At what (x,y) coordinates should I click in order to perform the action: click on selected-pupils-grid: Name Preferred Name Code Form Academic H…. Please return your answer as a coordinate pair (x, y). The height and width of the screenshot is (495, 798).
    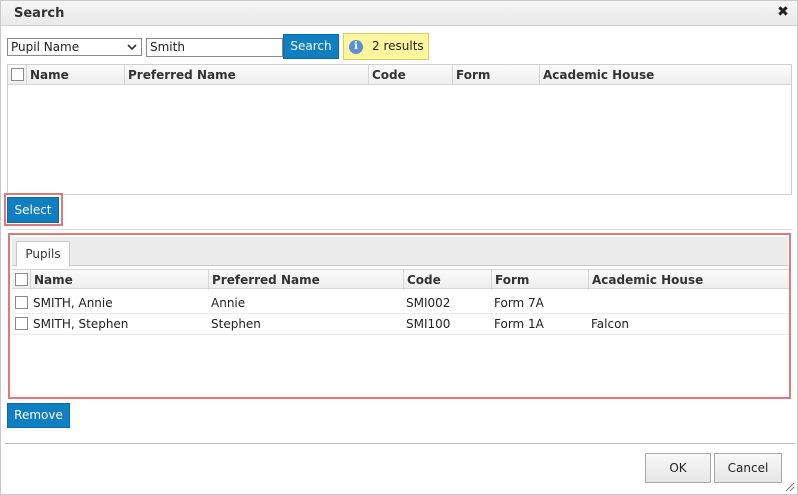
    Looking at the image, I should click on (400, 302).